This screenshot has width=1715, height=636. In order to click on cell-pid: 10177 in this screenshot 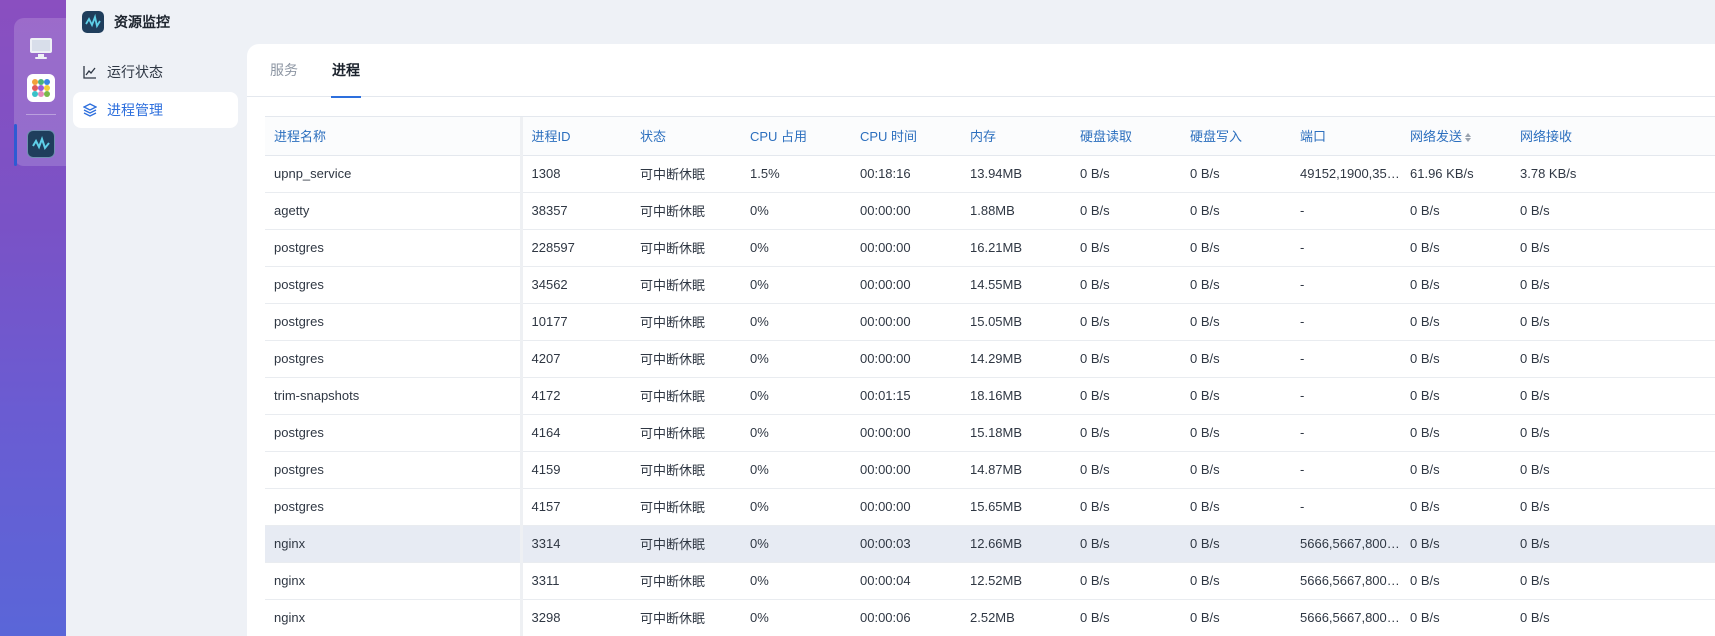, I will do `click(576, 322)`.